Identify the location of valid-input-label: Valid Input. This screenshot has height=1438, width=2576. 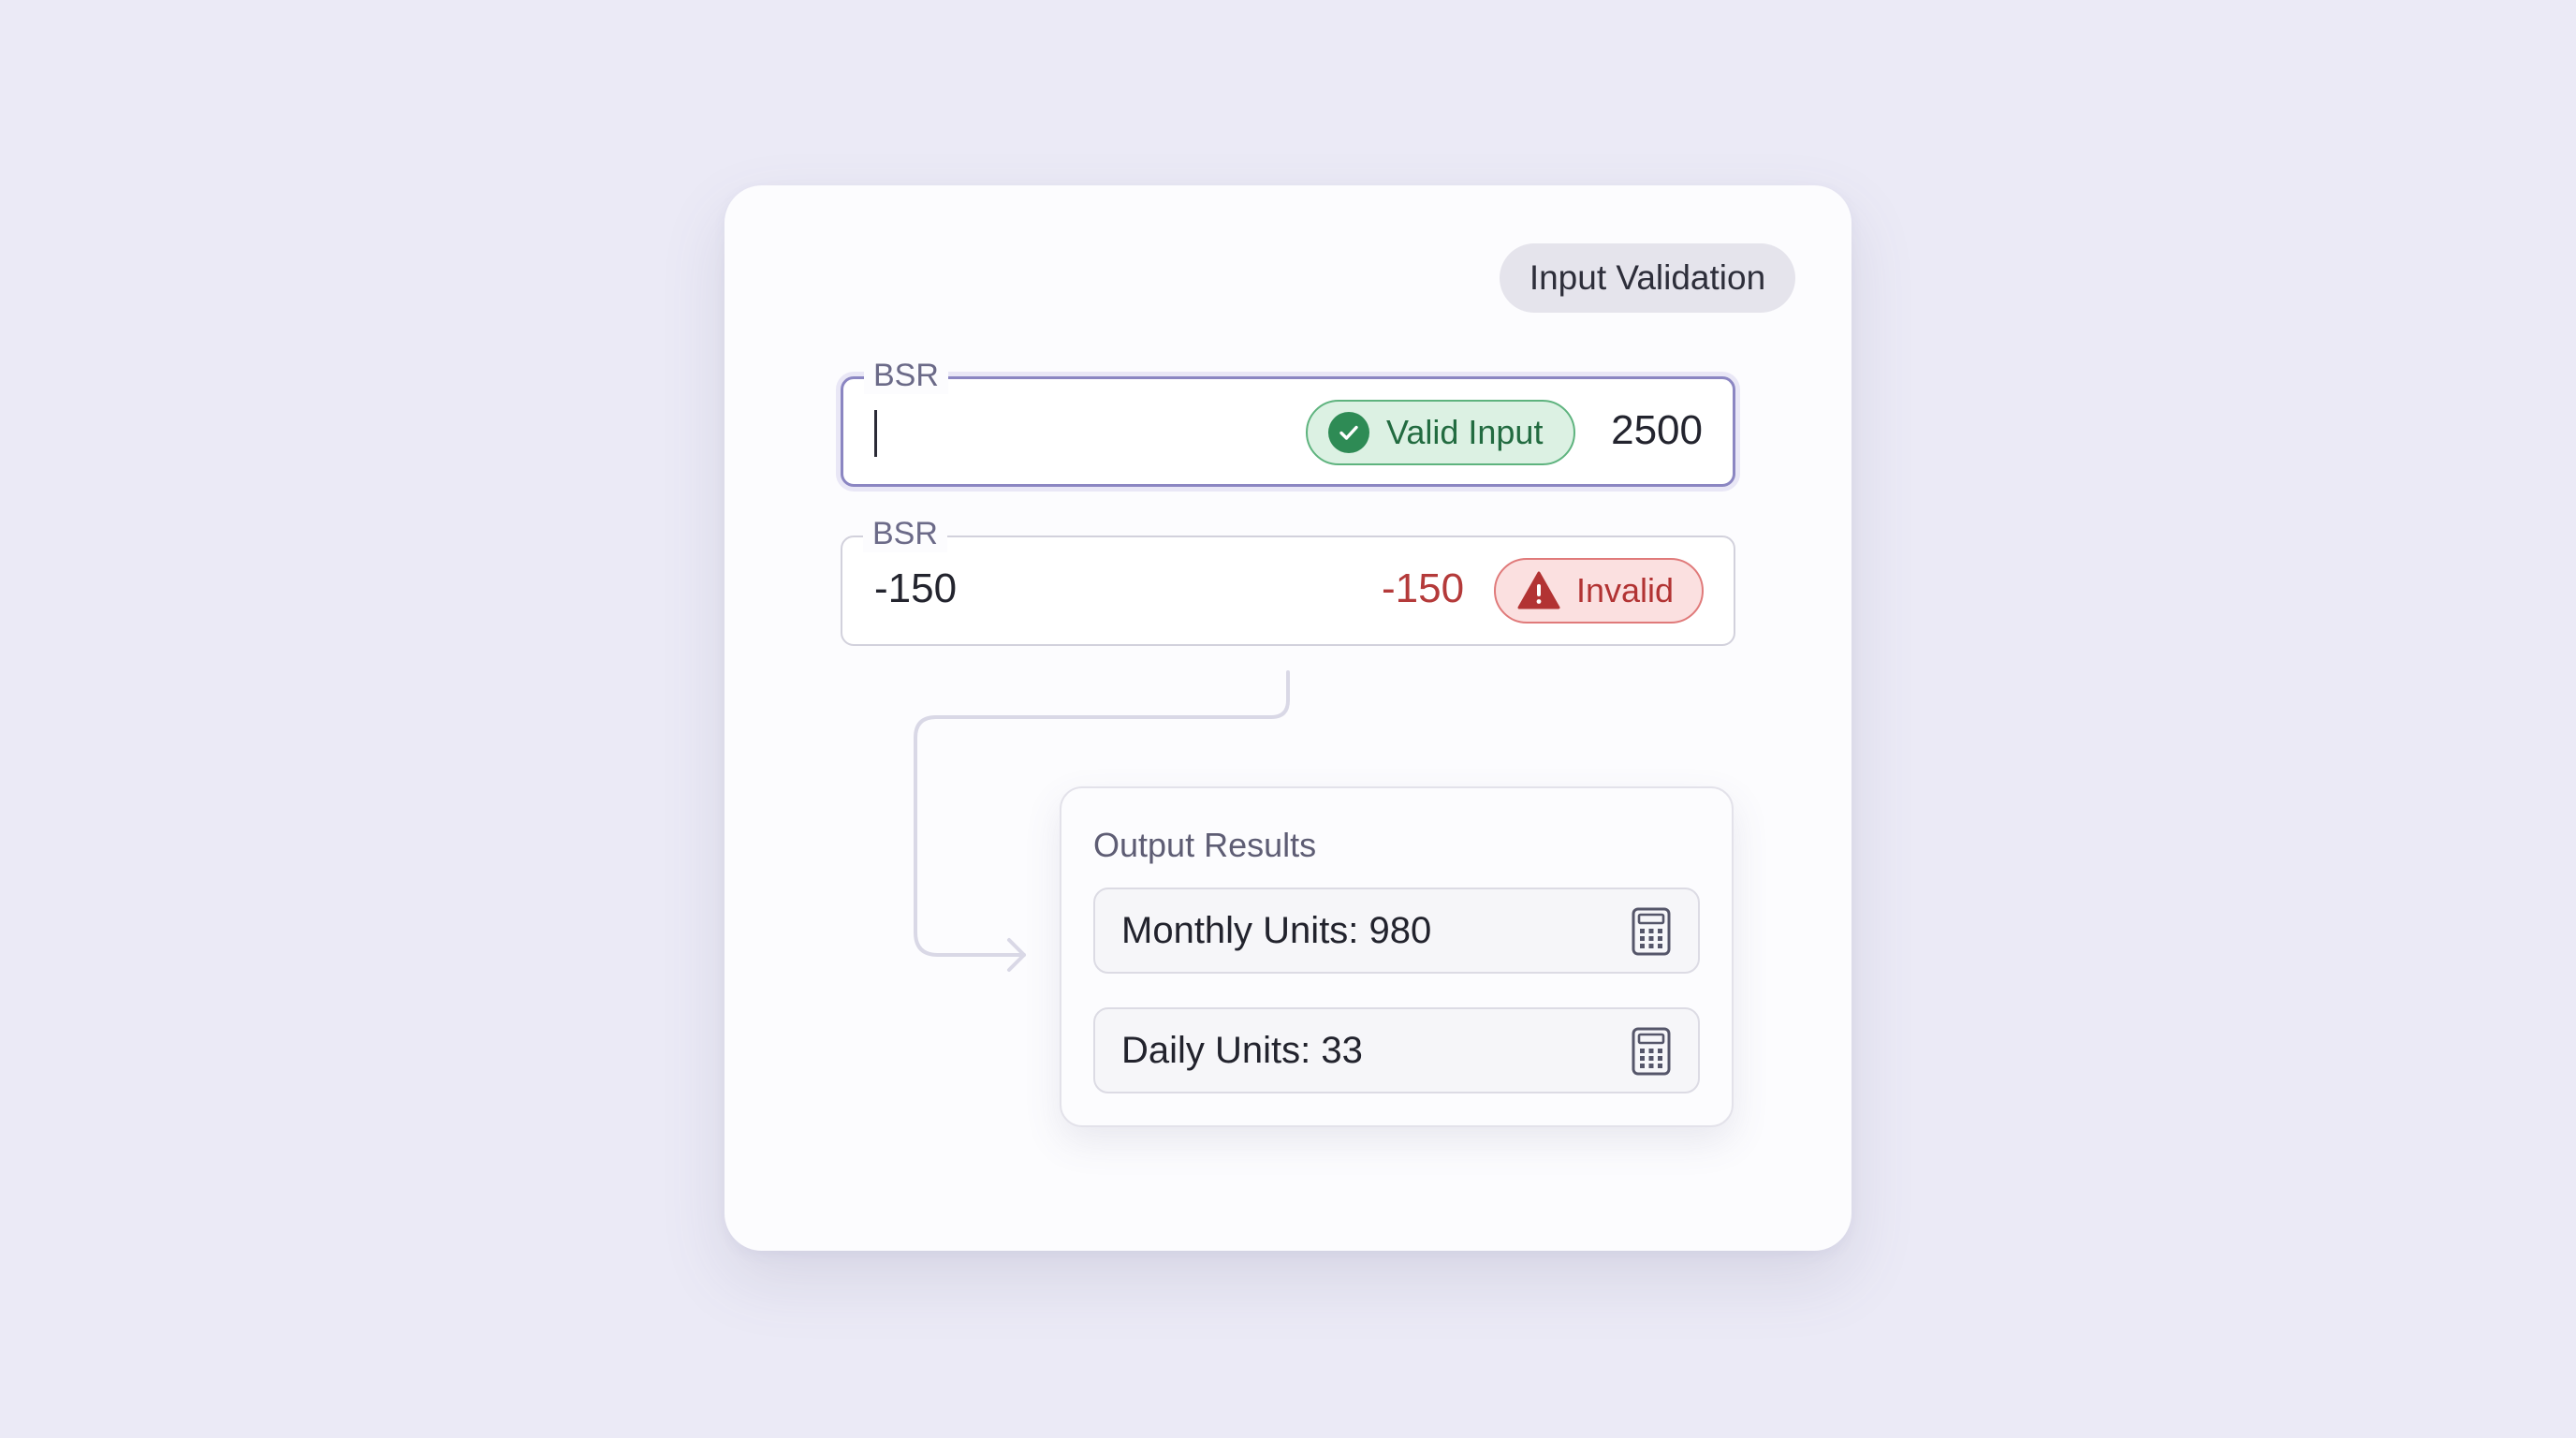
(1465, 432).